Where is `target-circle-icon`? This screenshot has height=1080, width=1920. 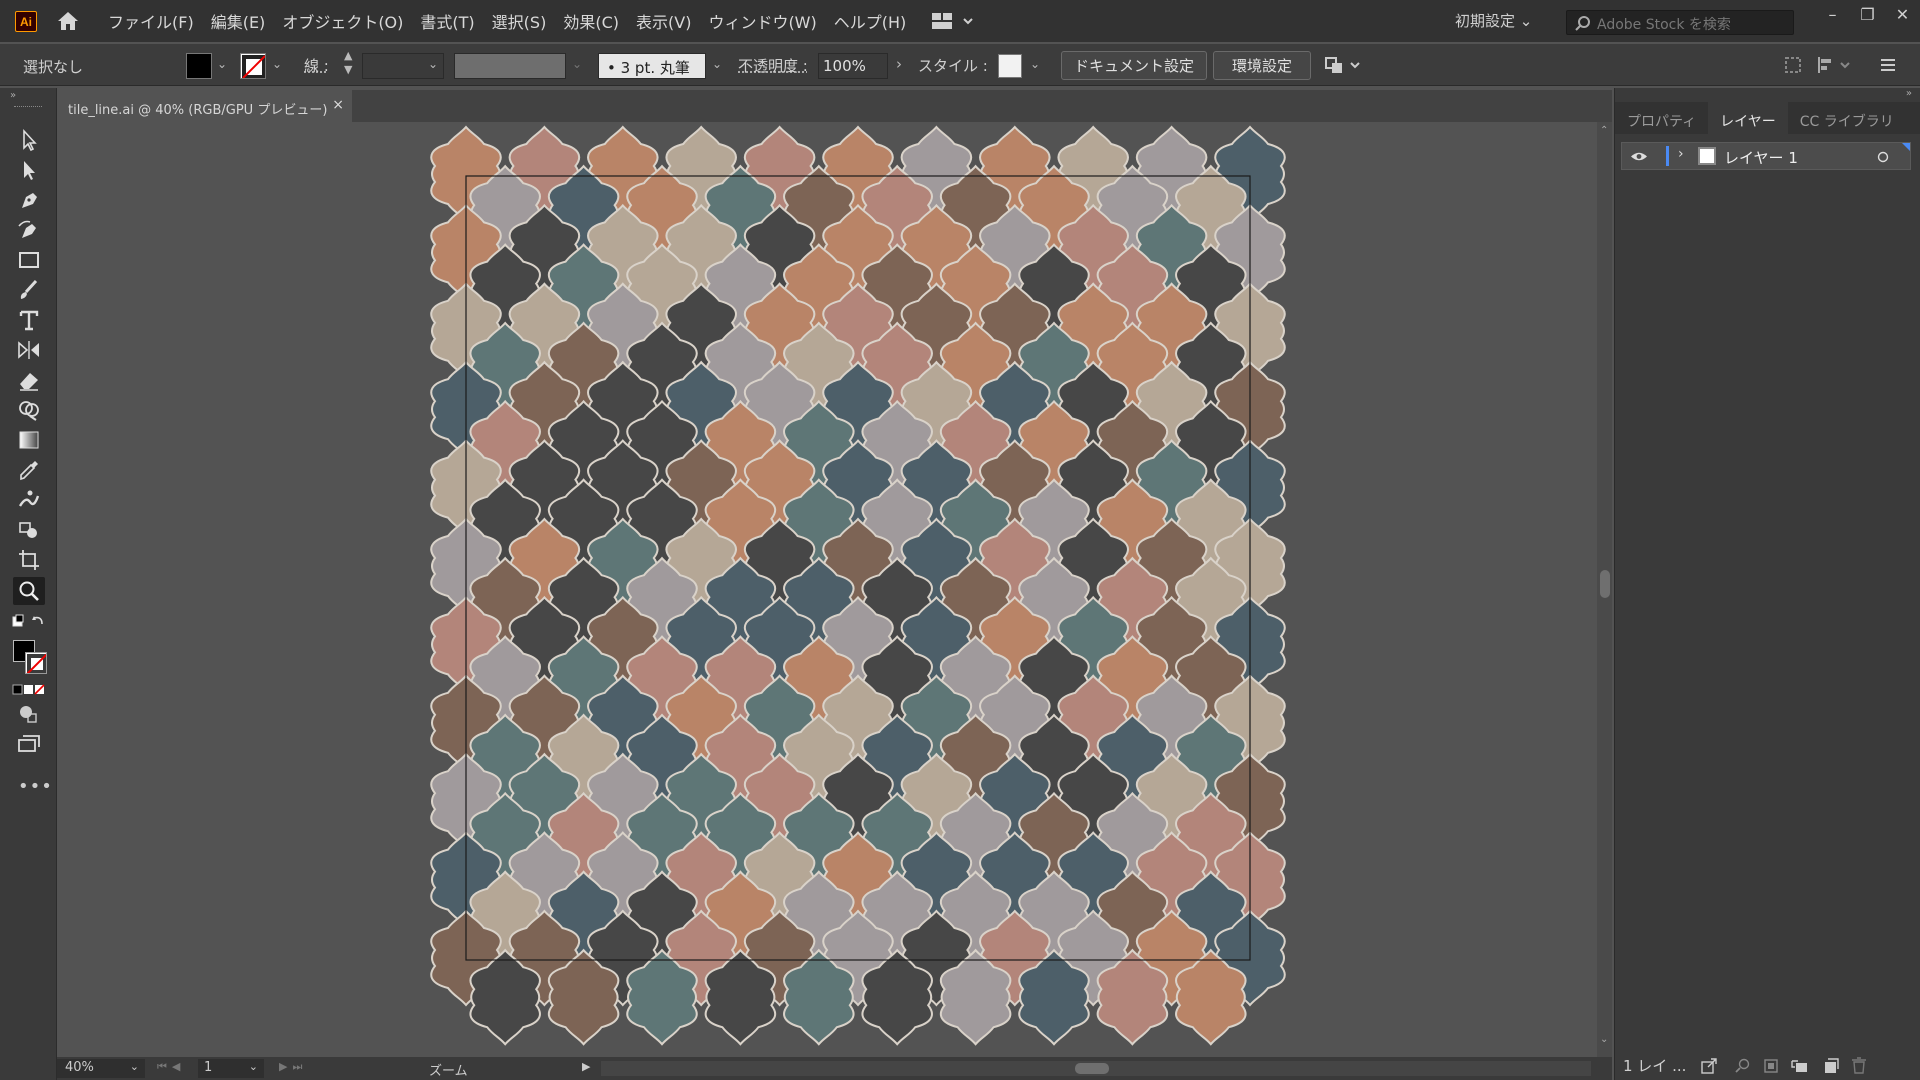
target-circle-icon is located at coordinates (1883, 157).